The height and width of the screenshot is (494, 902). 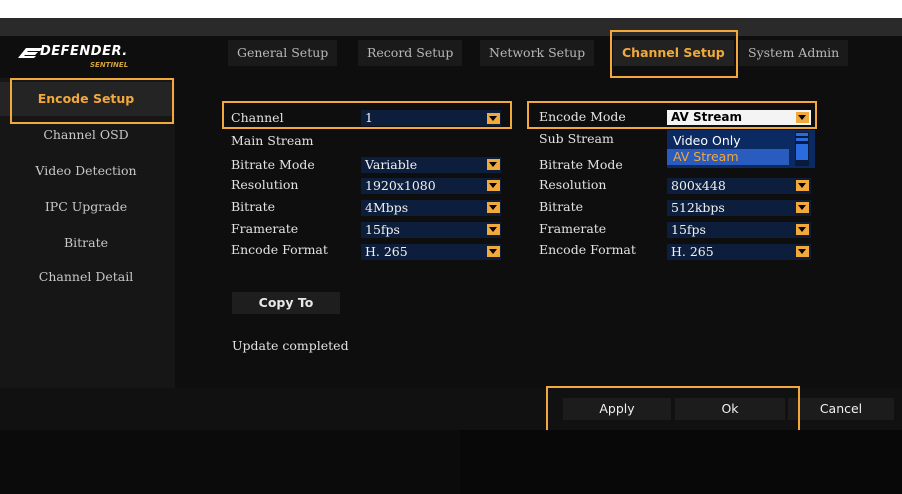 I want to click on sidebar-item-channel-osd: Channel OSD, so click(x=86, y=135).